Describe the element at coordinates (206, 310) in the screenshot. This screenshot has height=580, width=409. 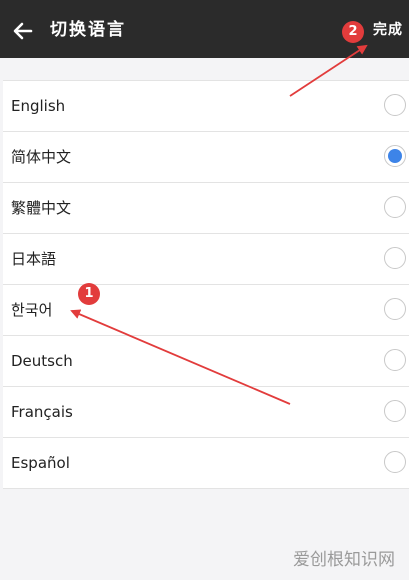
I see `language-option-korean: 한국어` at that location.